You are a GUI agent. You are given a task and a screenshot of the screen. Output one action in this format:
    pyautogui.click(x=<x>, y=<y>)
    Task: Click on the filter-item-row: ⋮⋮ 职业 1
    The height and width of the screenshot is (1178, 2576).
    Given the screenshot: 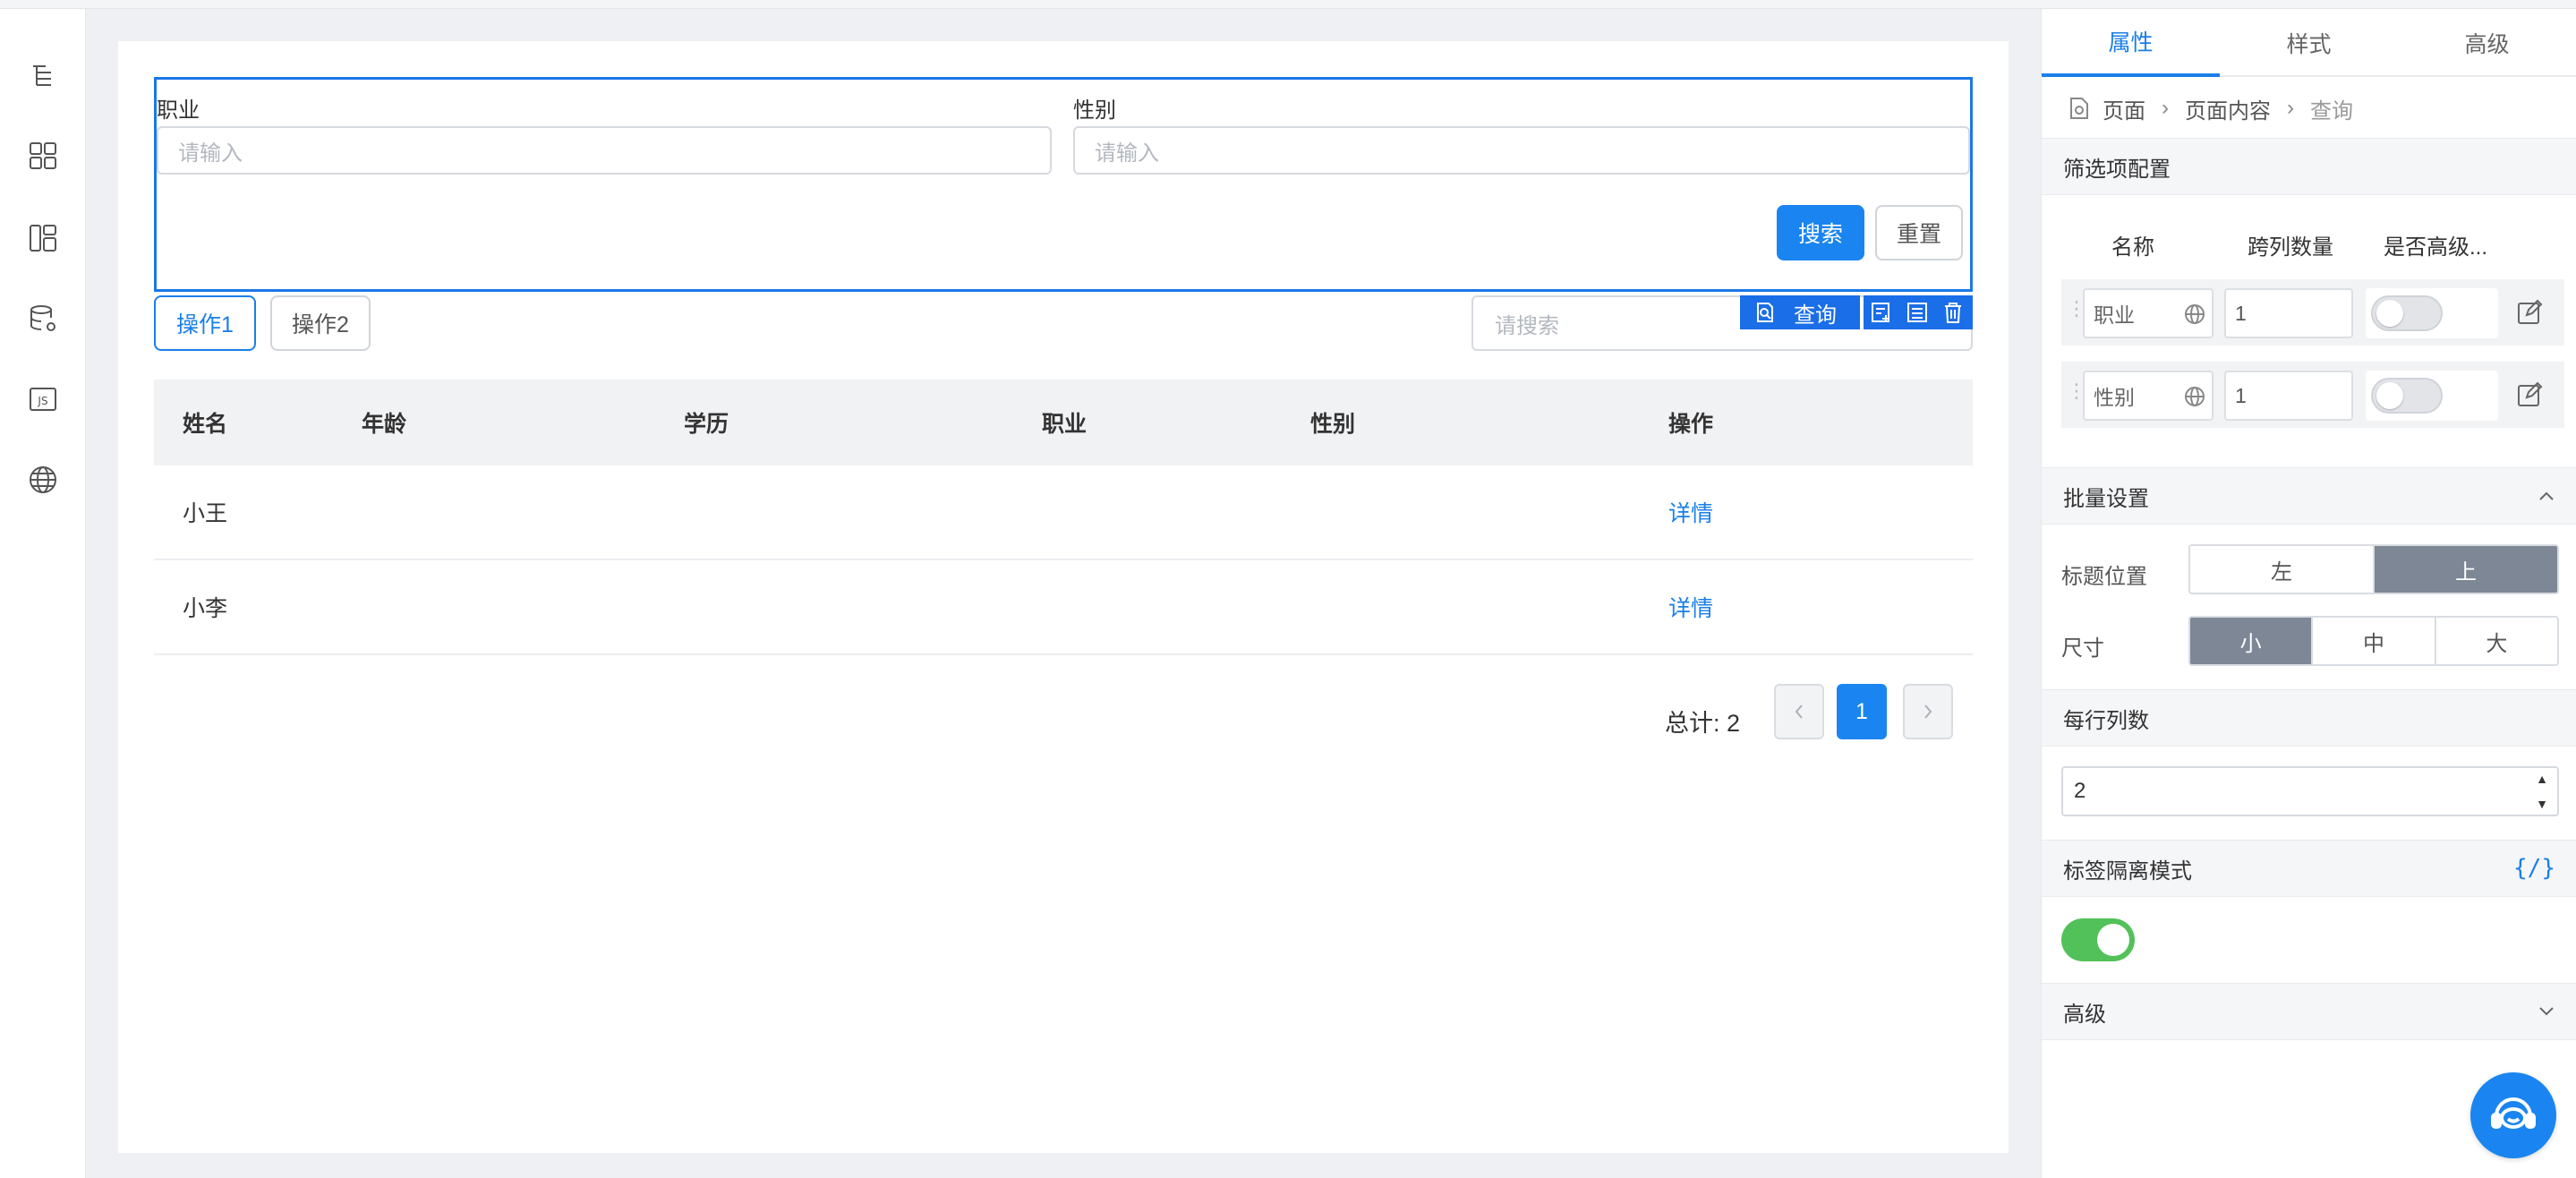 What is the action you would take?
    pyautogui.click(x=2312, y=313)
    